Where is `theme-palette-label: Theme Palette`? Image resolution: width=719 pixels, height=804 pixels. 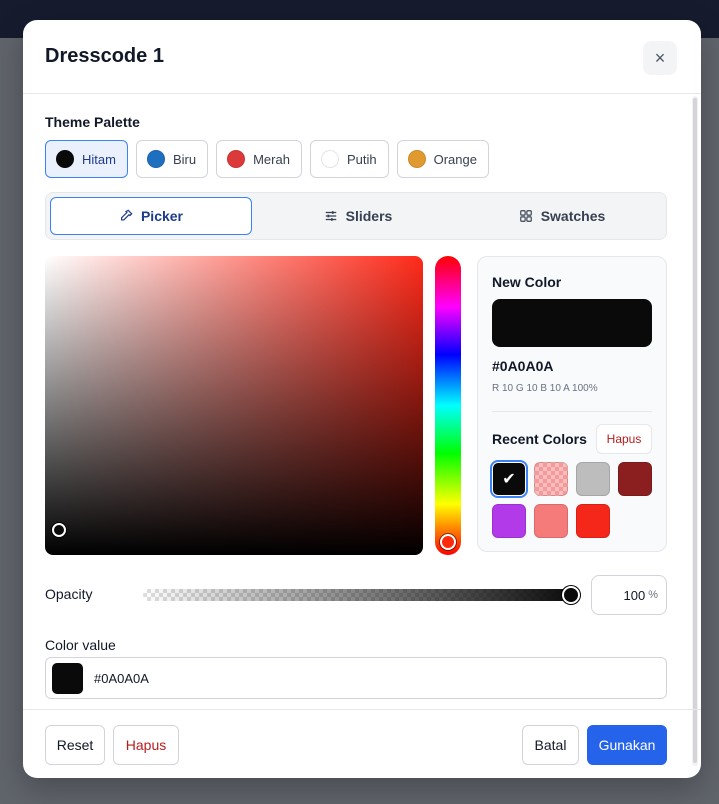 theme-palette-label: Theme Palette is located at coordinates (92, 122).